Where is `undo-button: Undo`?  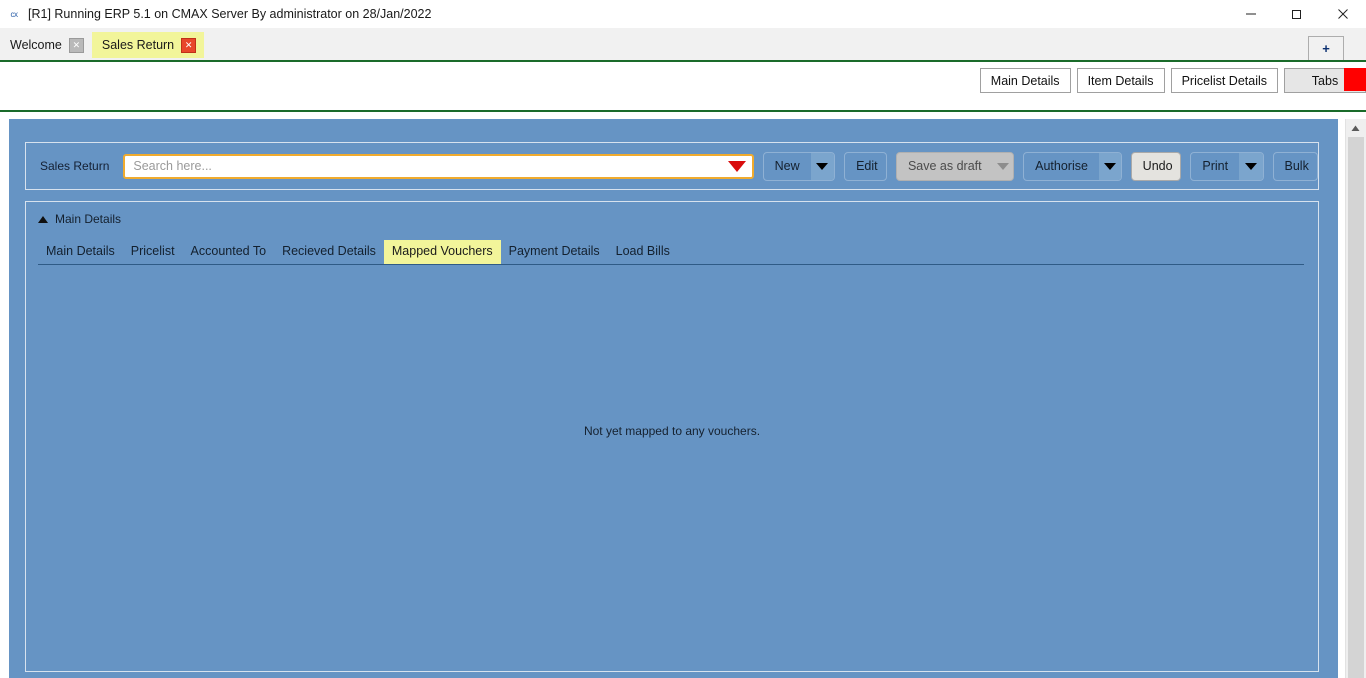
undo-button: Undo is located at coordinates (1156, 166).